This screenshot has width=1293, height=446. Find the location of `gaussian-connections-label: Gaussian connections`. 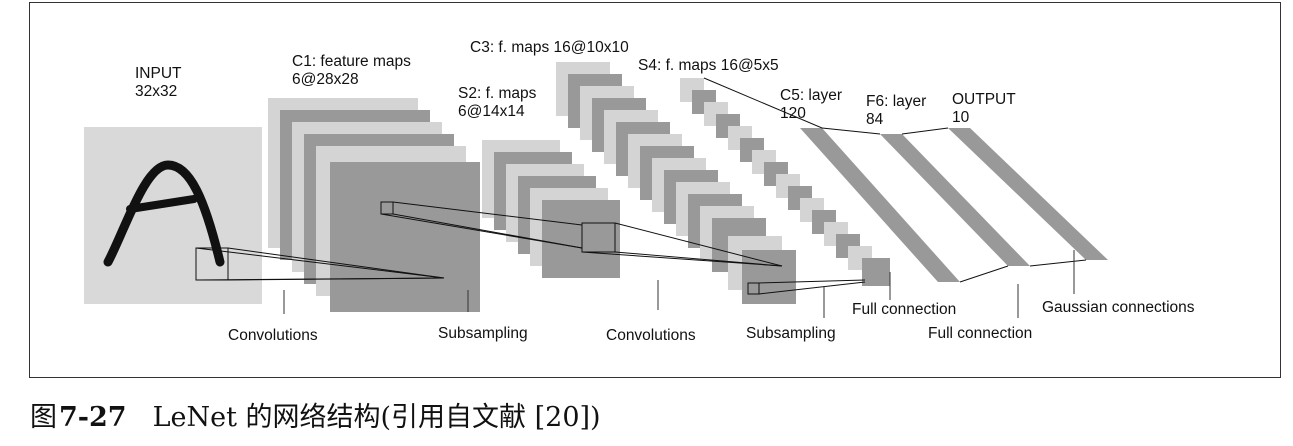

gaussian-connections-label: Gaussian connections is located at coordinates (1118, 307).